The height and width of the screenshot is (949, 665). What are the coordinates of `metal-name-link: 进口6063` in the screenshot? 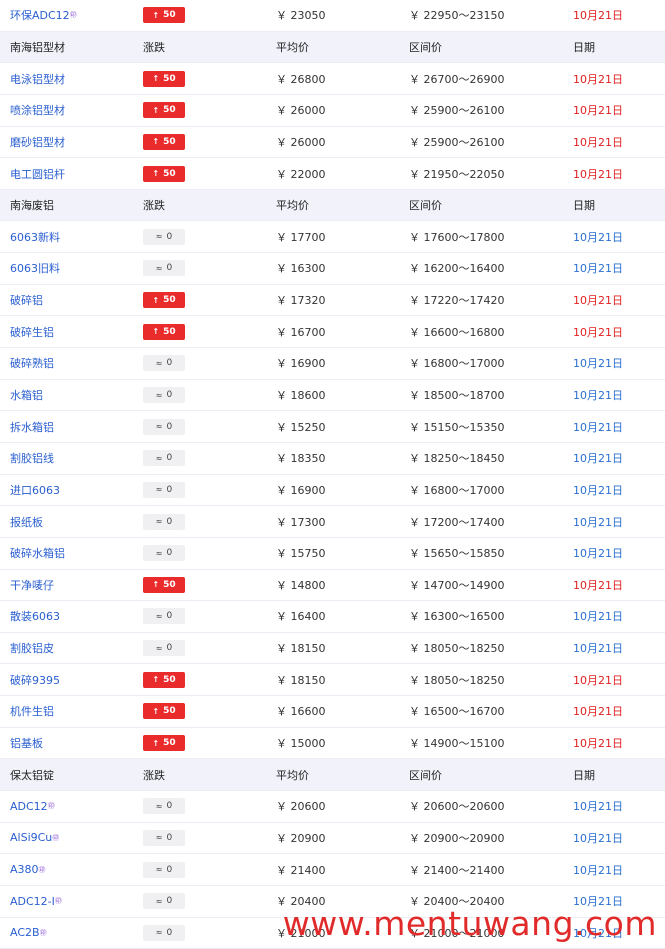 It's located at (35, 490).